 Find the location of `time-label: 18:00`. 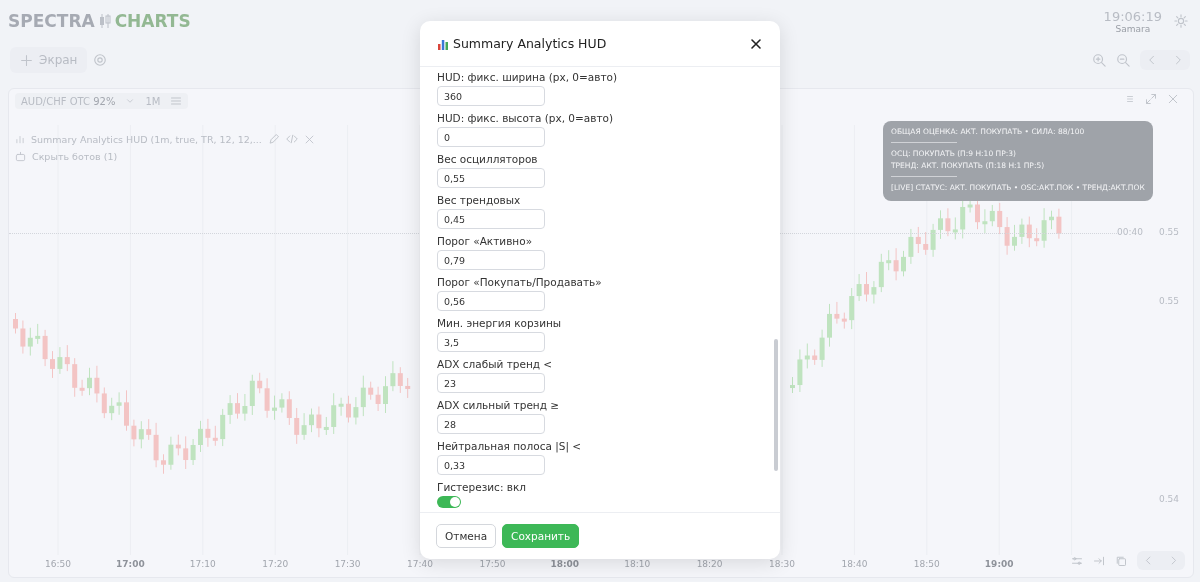

time-label: 18:00 is located at coordinates (565, 564).